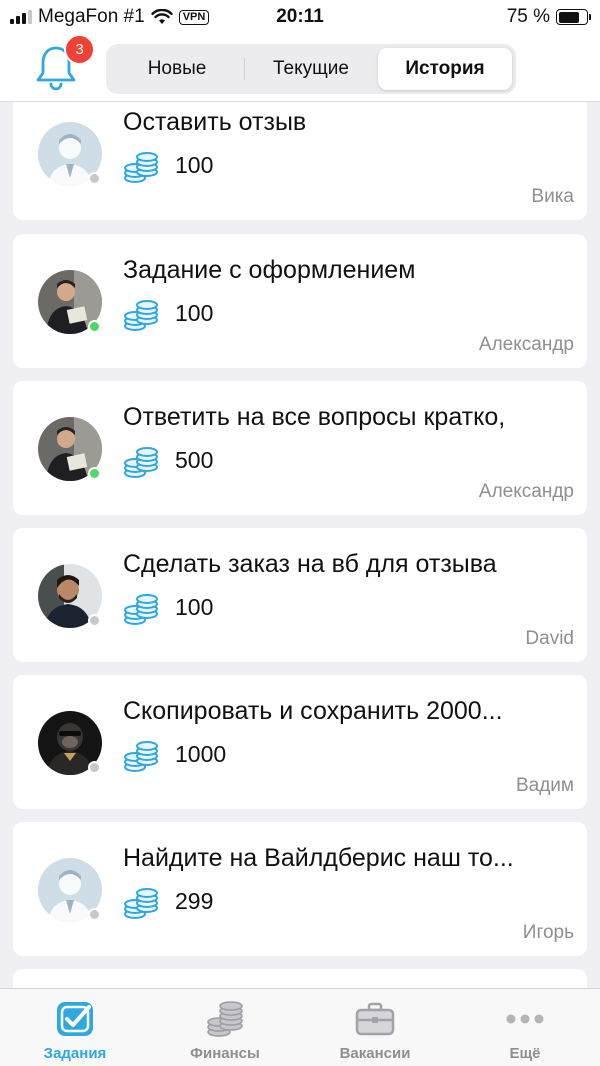 The height and width of the screenshot is (1066, 600). What do you see at coordinates (177, 69) in the screenshot?
I see `tab-new: Новые` at bounding box center [177, 69].